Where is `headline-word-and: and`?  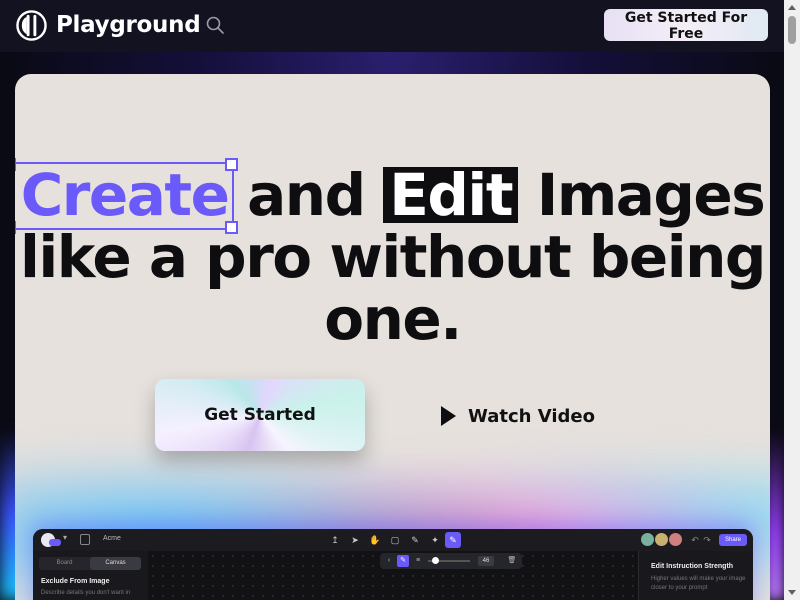
headline-word-and: and is located at coordinates (306, 195).